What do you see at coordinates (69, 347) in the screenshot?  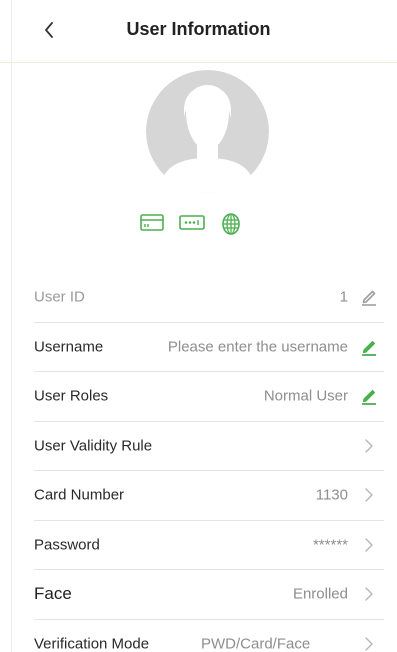 I see `username-label: Username` at bounding box center [69, 347].